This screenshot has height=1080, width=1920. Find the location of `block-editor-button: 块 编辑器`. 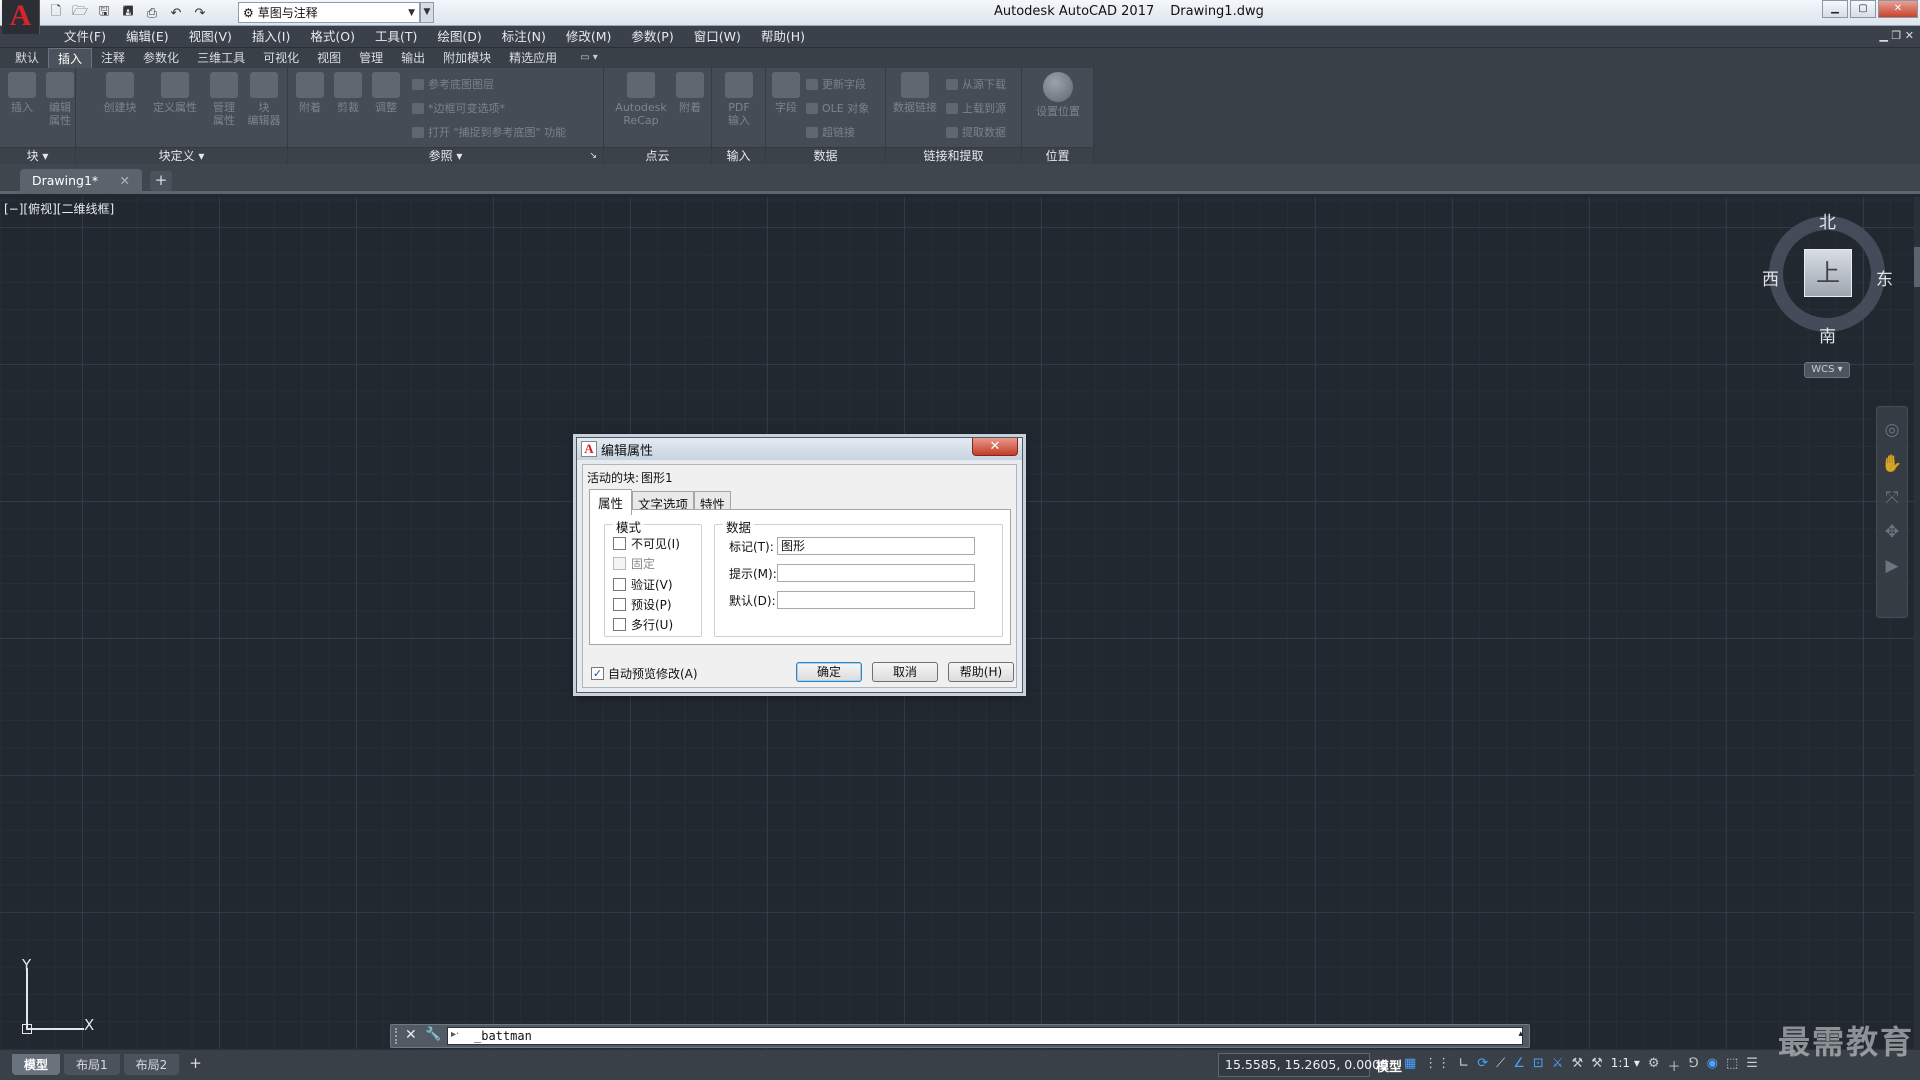

block-editor-button: 块 编辑器 is located at coordinates (264, 99).